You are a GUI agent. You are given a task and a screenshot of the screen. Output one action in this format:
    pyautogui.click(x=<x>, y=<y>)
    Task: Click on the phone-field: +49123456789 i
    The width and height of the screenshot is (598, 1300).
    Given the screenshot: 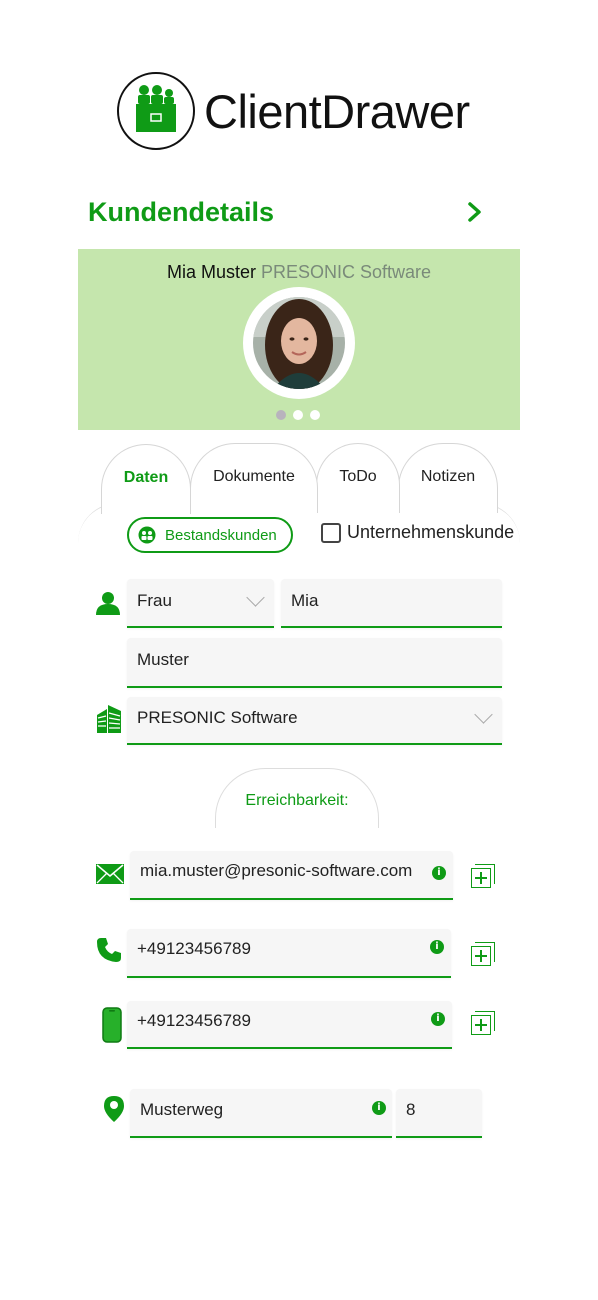 What is the action you would take?
    pyautogui.click(x=289, y=953)
    